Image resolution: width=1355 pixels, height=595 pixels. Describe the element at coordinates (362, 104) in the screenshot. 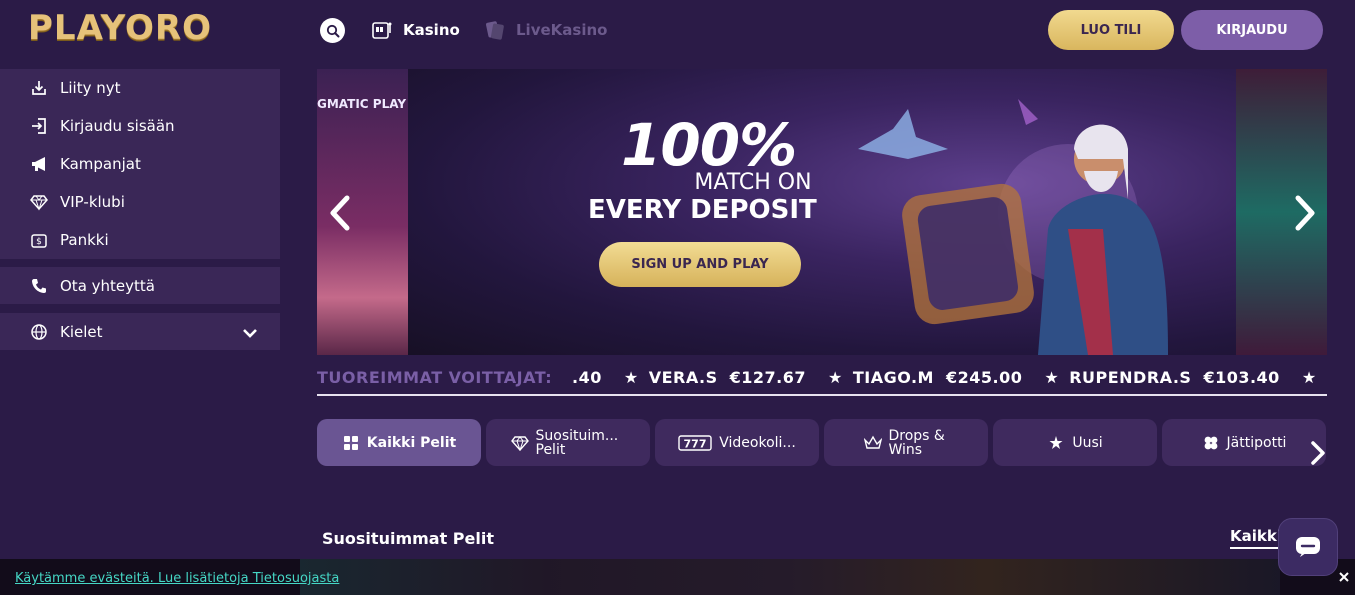

I see `provider-logo: GMATIC PLAY` at that location.